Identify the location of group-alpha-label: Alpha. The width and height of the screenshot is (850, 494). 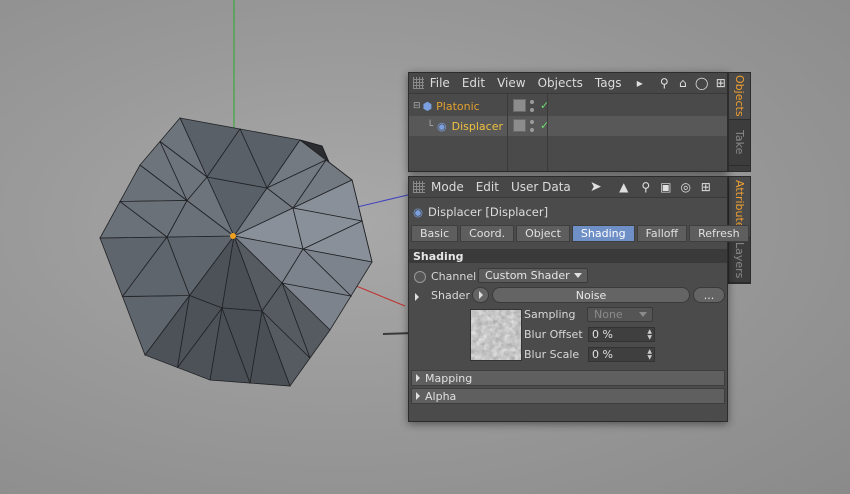
(441, 396).